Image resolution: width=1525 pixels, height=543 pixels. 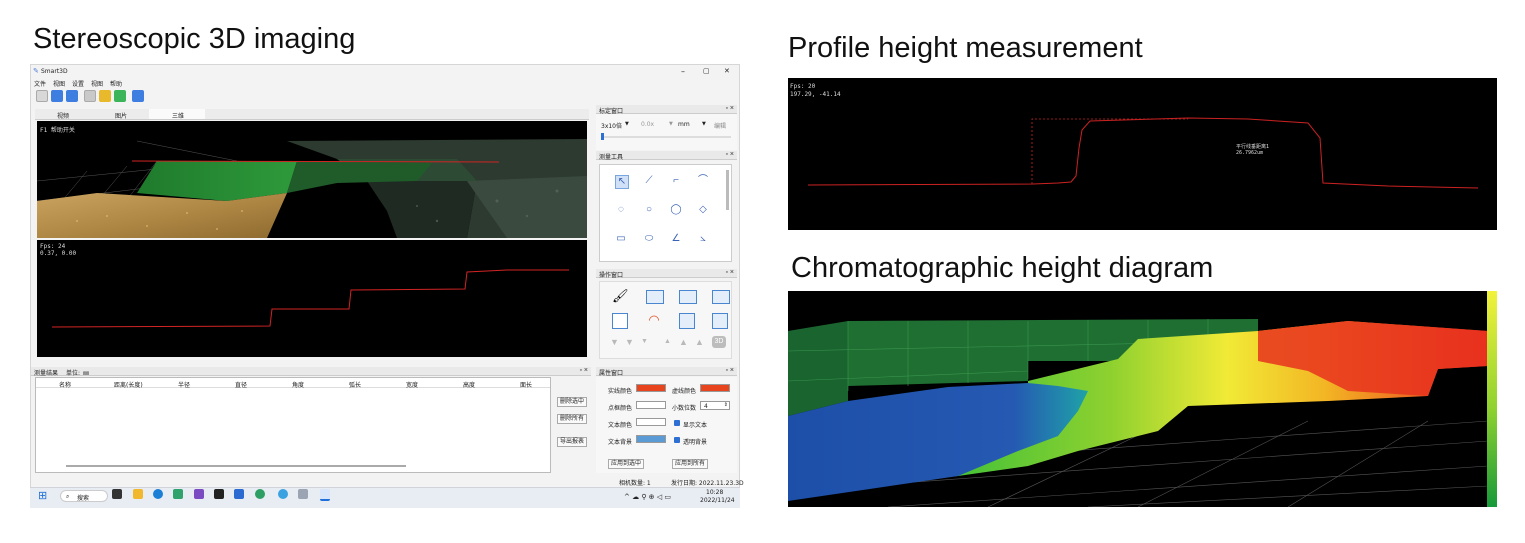 What do you see at coordinates (138, 96) in the screenshot?
I see `toolbar-settings-button` at bounding box center [138, 96].